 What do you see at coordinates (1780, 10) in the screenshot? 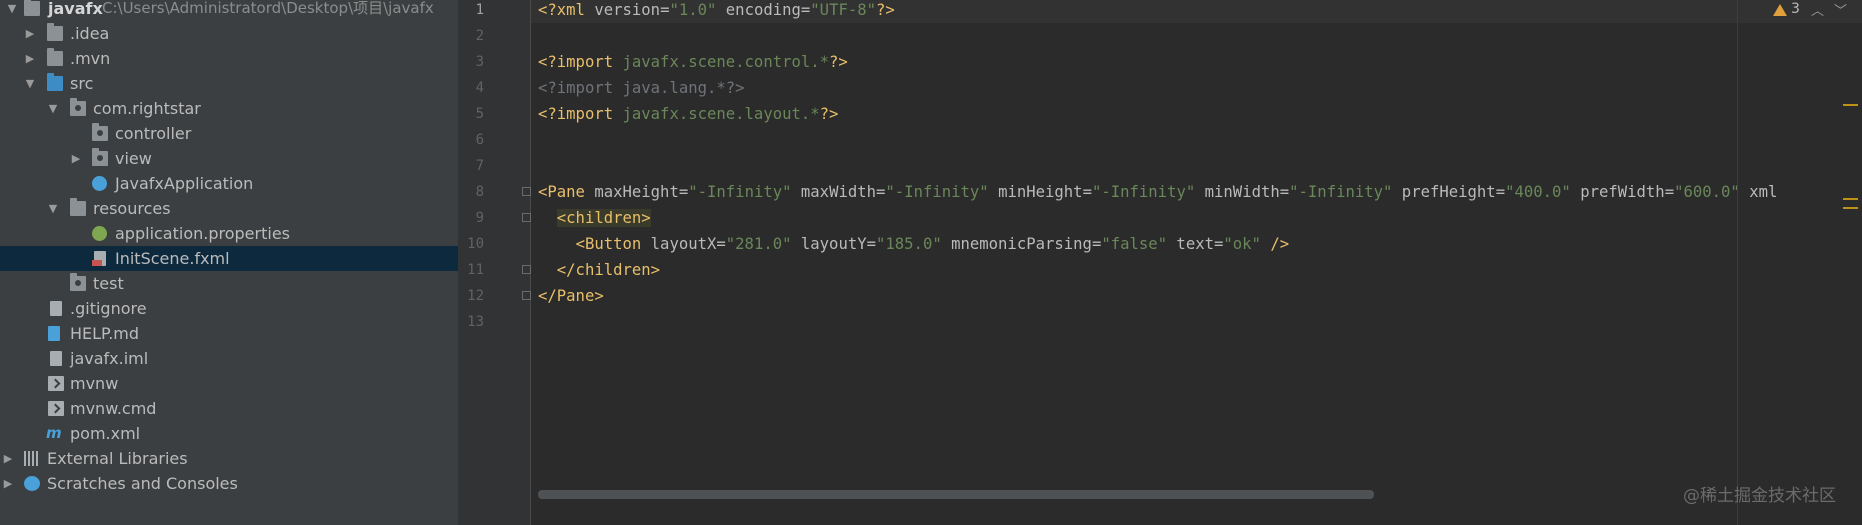
I see `warning-icon` at bounding box center [1780, 10].